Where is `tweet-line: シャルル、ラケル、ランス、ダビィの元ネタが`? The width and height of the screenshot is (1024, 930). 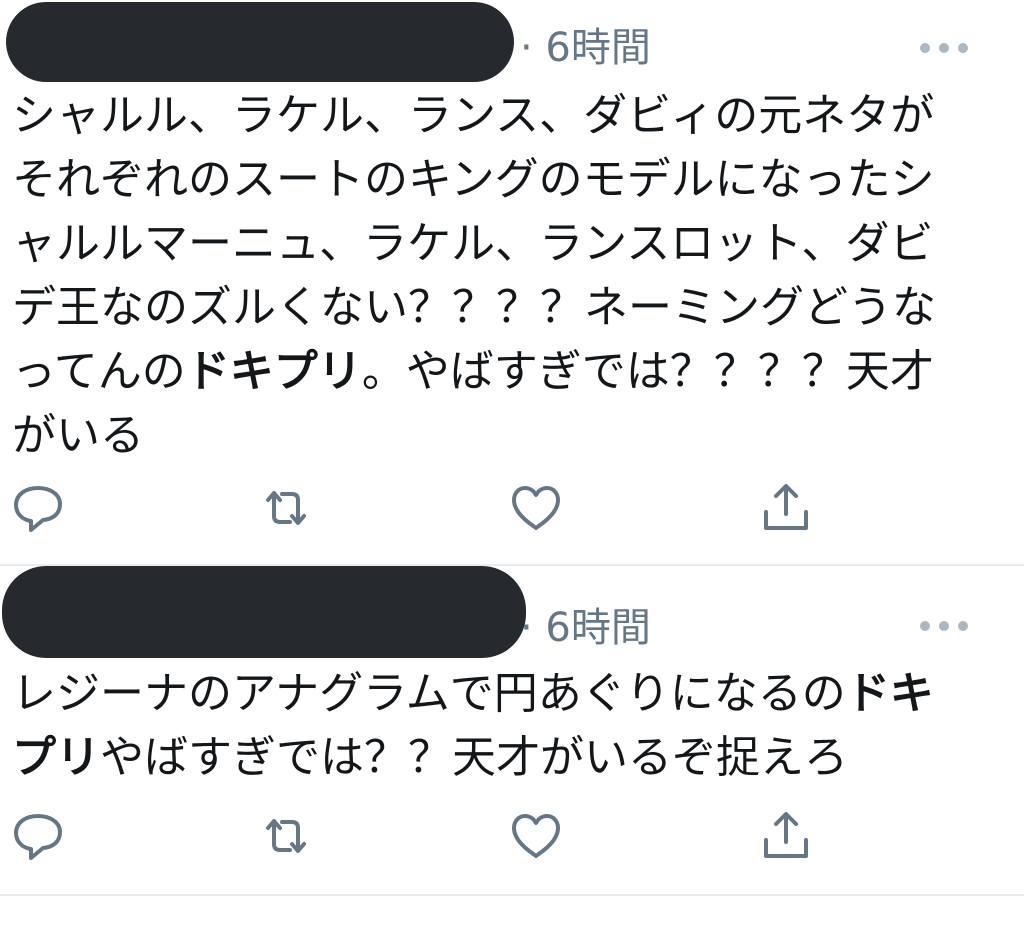
tweet-line: シャルル、ラケル、ランス、ダビィの元ネタが is located at coordinates (473, 115).